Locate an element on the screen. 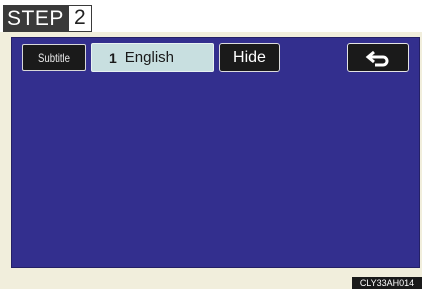 The image size is (422, 289). figure-code: CLY33AH014 is located at coordinates (387, 283).